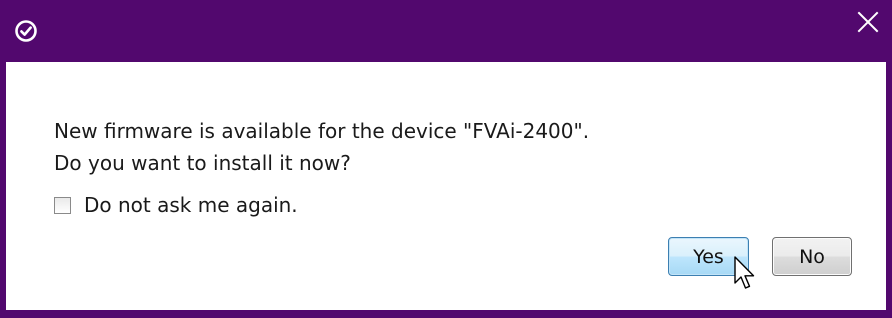 This screenshot has width=892, height=318. I want to click on checkmark-circle-icon, so click(26, 31).